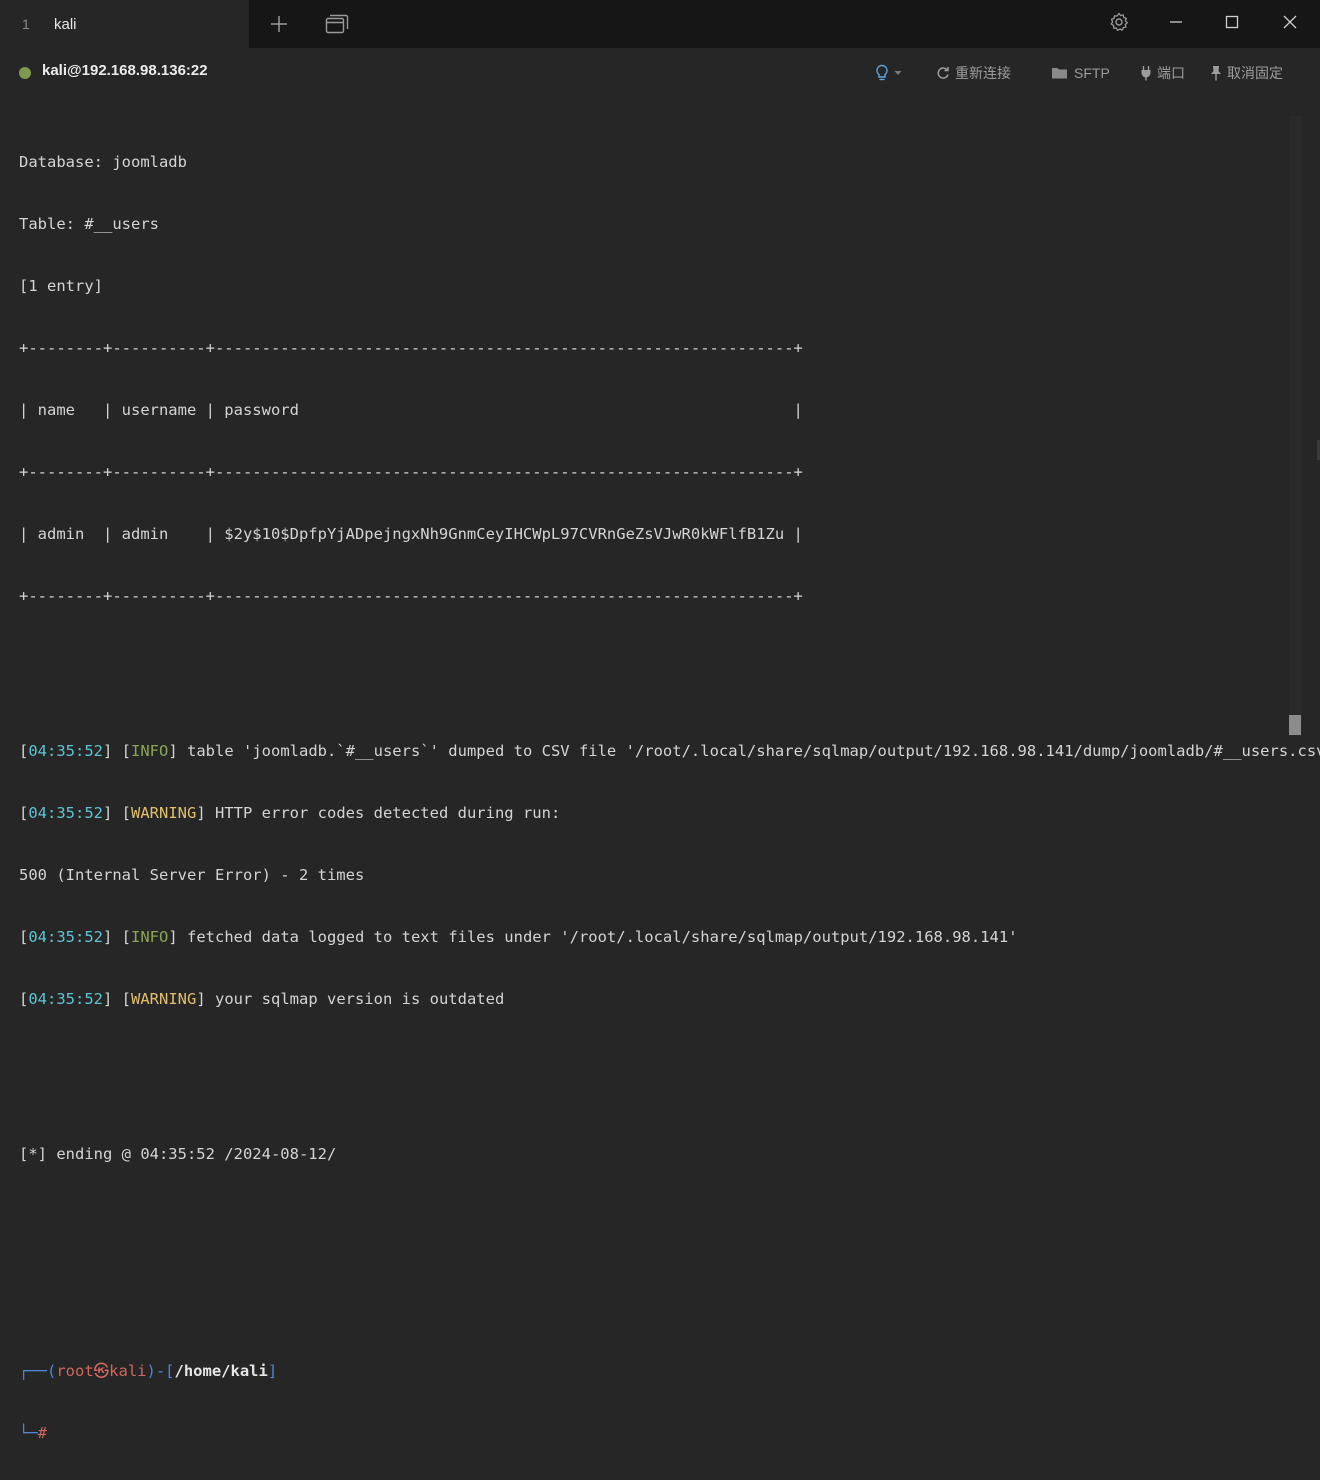 The height and width of the screenshot is (1480, 1320). What do you see at coordinates (124, 24) in the screenshot?
I see `tab-kali: 1 kali` at bounding box center [124, 24].